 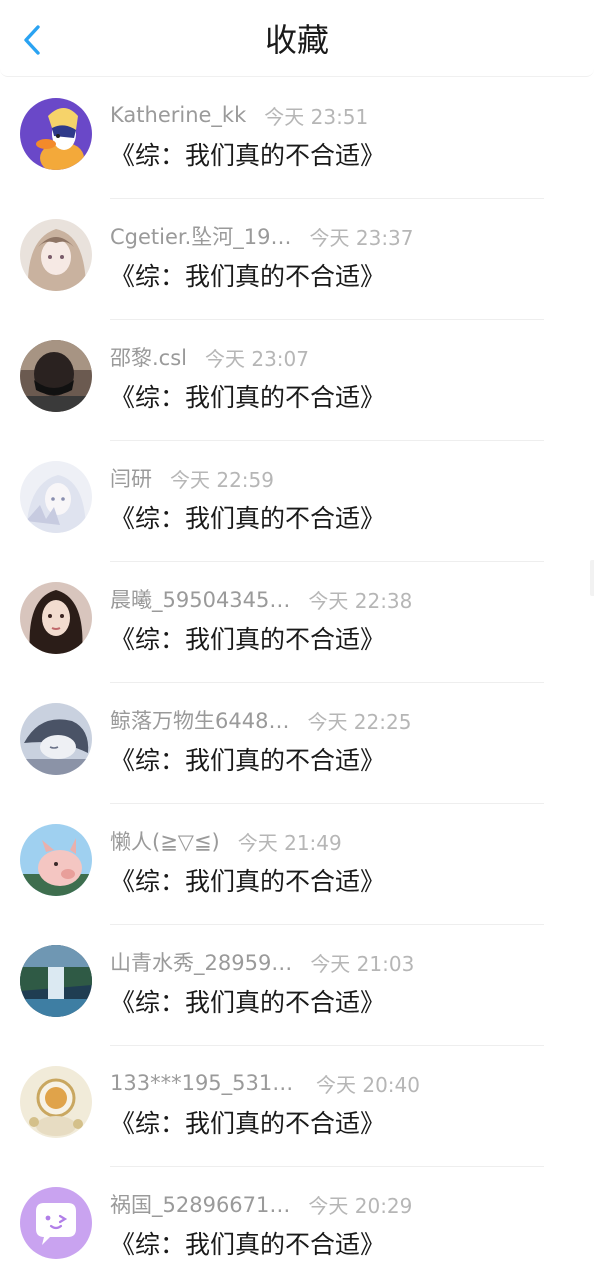 What do you see at coordinates (289, 842) in the screenshot?
I see `favorite-time: 今天 21:49` at bounding box center [289, 842].